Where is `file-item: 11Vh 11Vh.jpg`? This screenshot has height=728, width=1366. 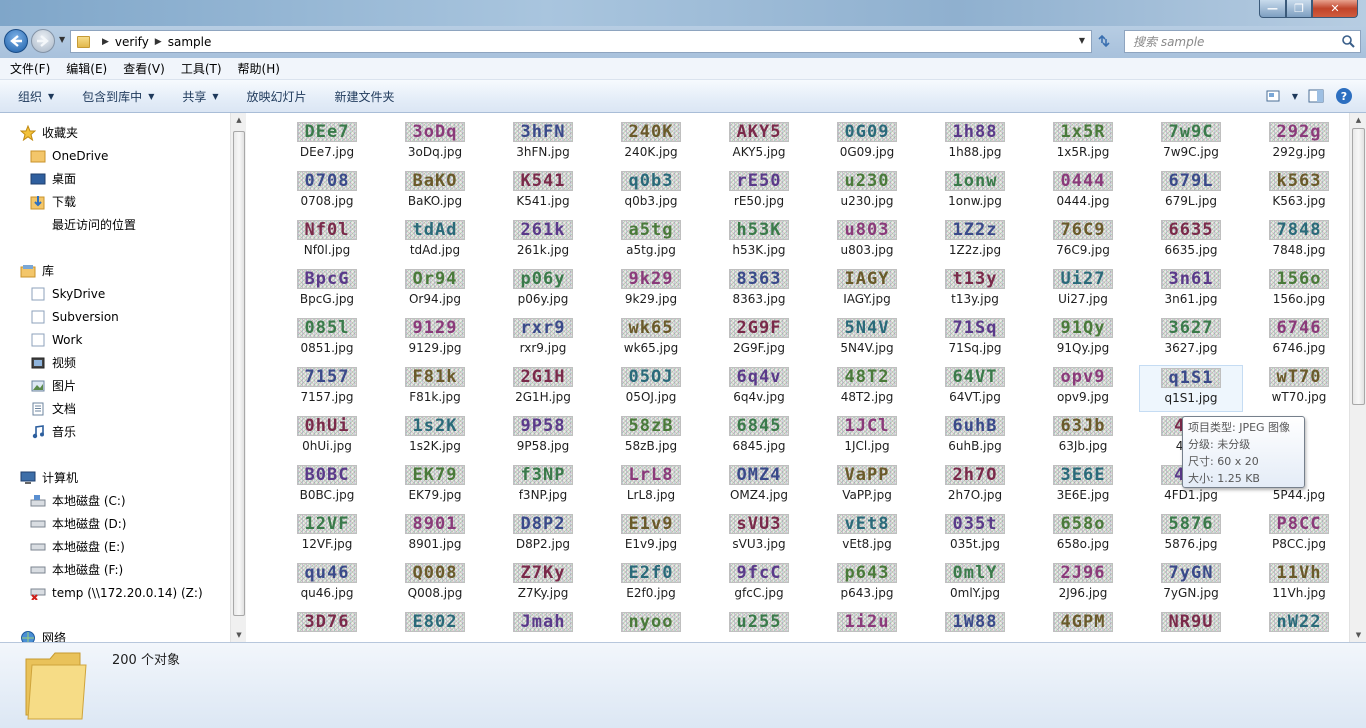
file-item: 11Vh 11Vh.jpg is located at coordinates (1298, 584).